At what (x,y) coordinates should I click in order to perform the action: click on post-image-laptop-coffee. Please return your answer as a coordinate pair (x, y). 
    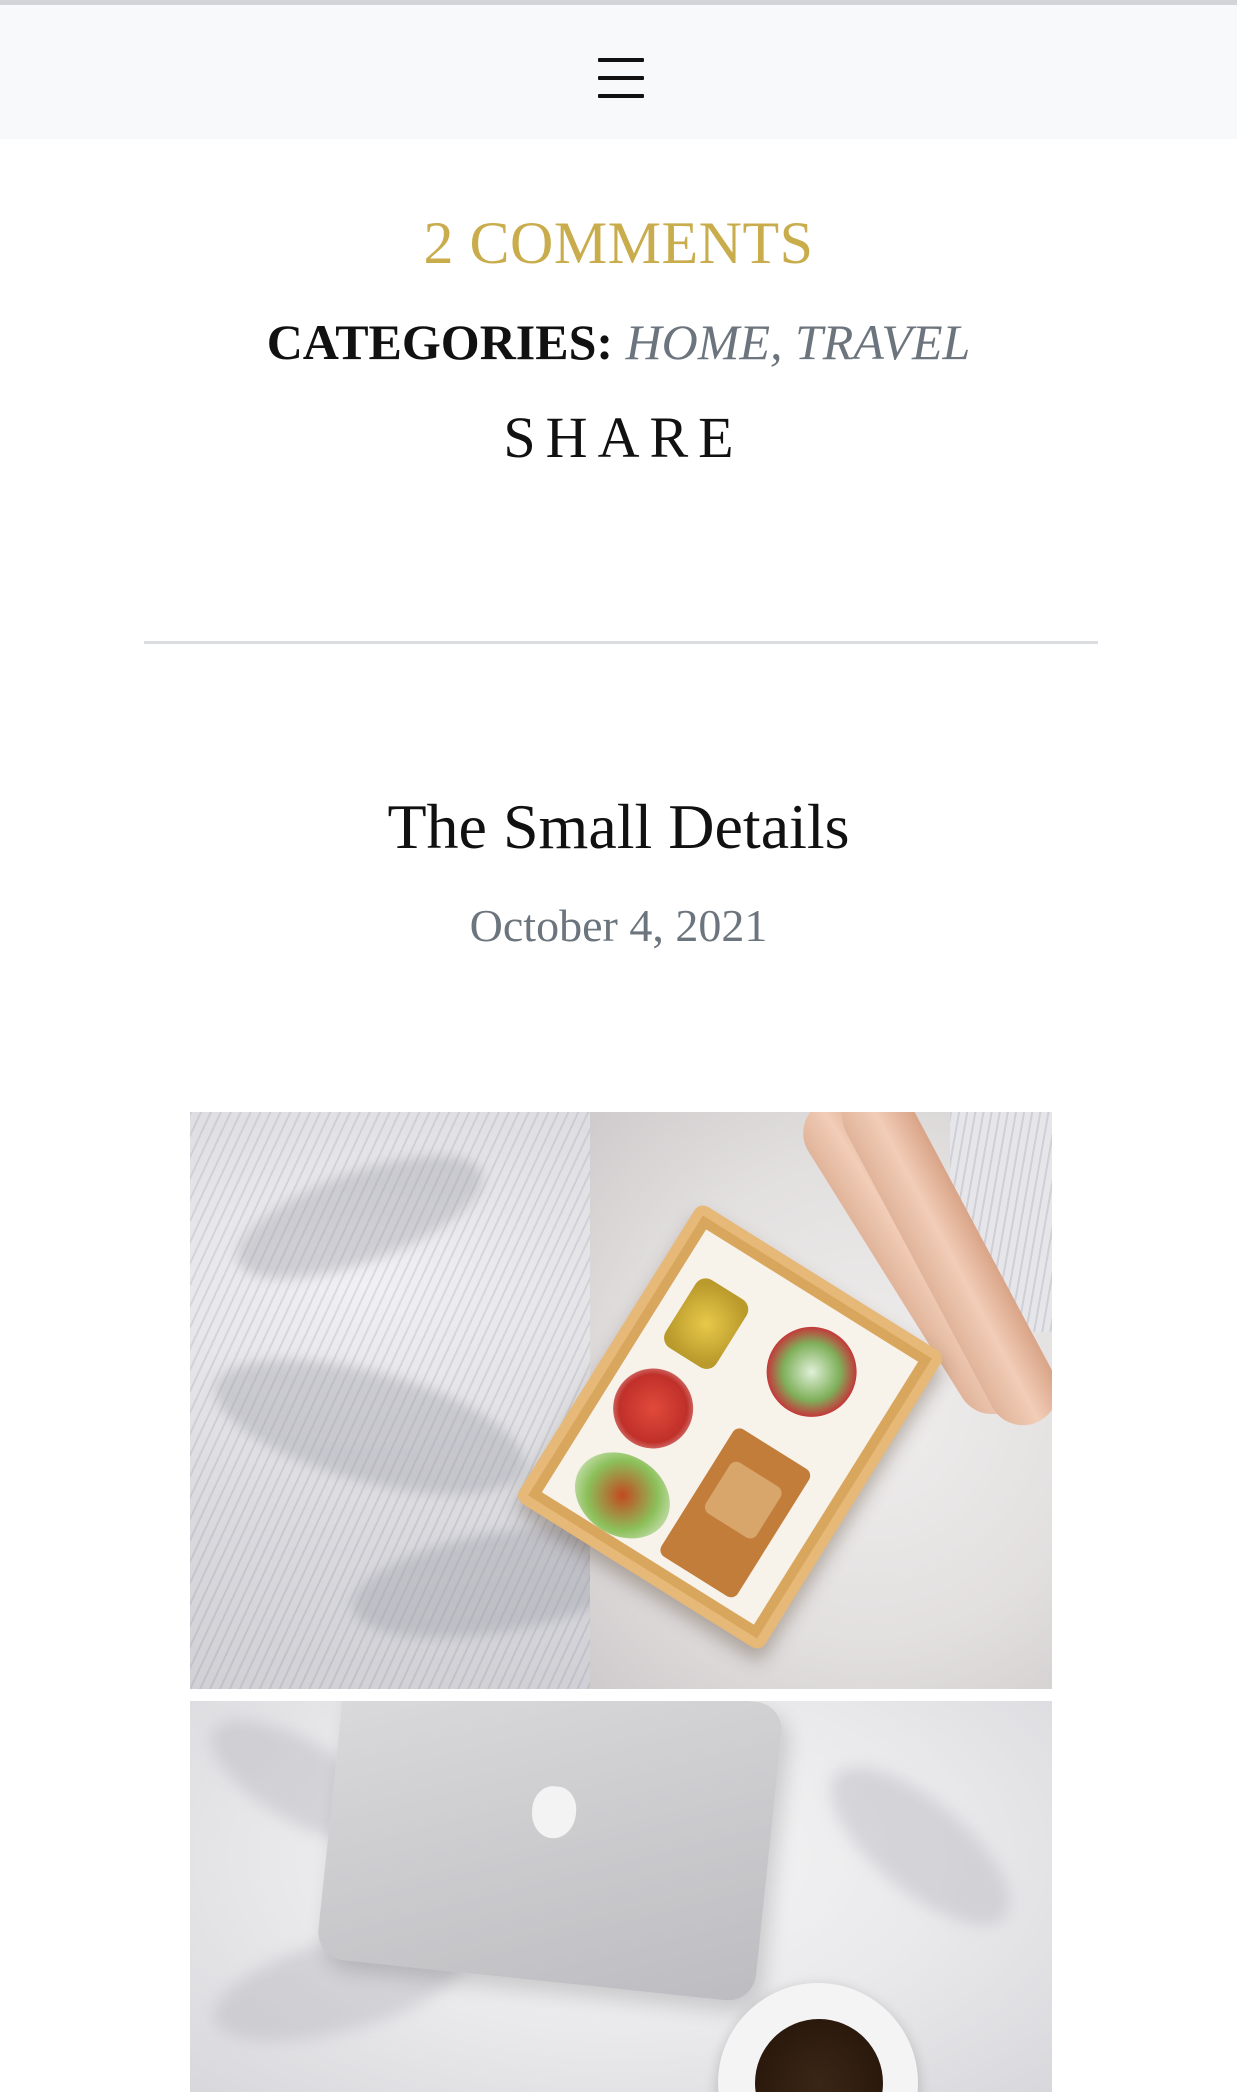
    Looking at the image, I should click on (621, 1896).